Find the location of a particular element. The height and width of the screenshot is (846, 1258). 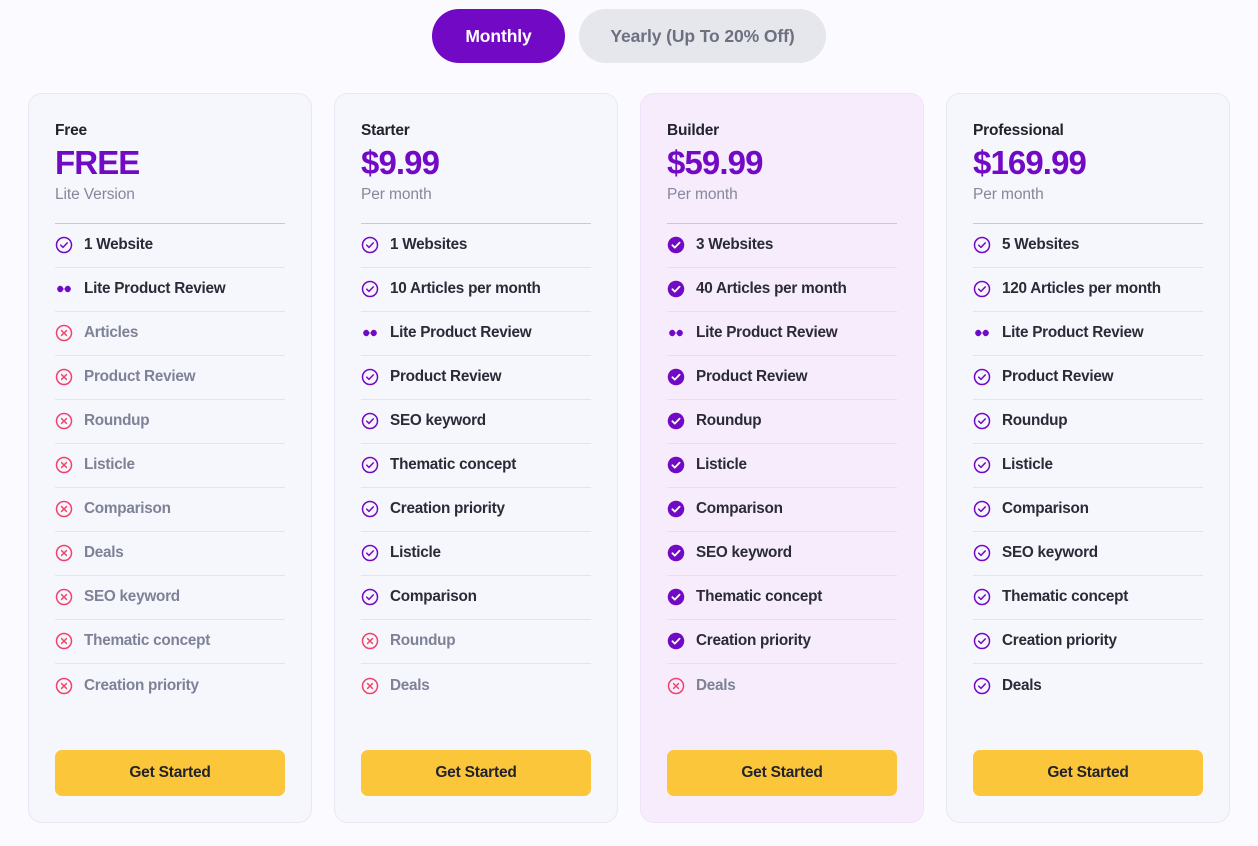

feature-label: 10 Articles per month is located at coordinates (465, 289).